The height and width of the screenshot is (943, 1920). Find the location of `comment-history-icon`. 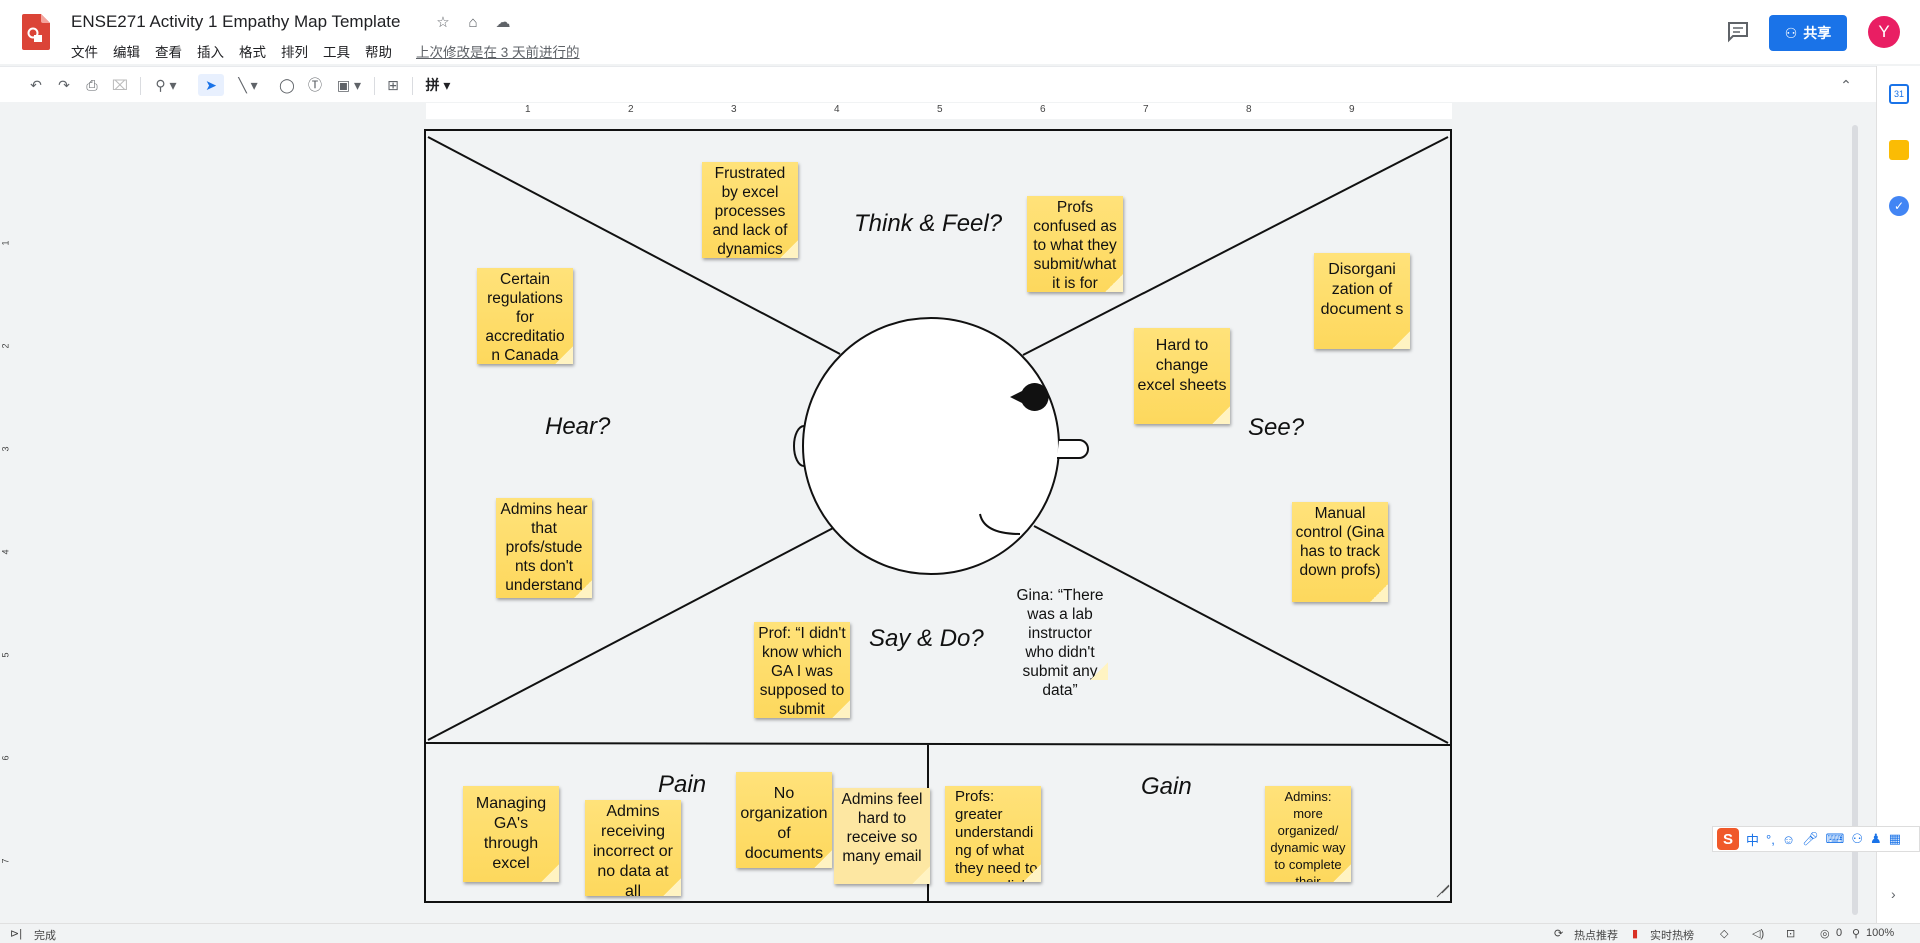

comment-history-icon is located at coordinates (1738, 32).